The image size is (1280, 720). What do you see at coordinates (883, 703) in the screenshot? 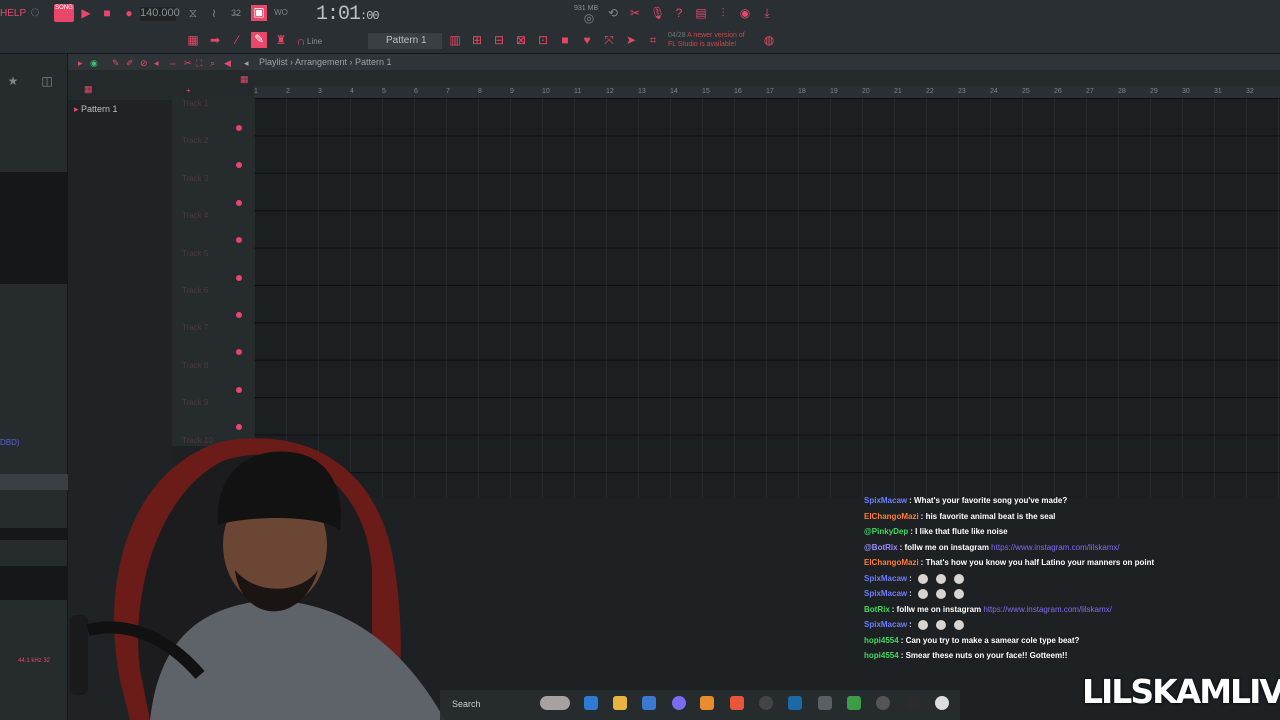
I see `ak-icon` at bounding box center [883, 703].